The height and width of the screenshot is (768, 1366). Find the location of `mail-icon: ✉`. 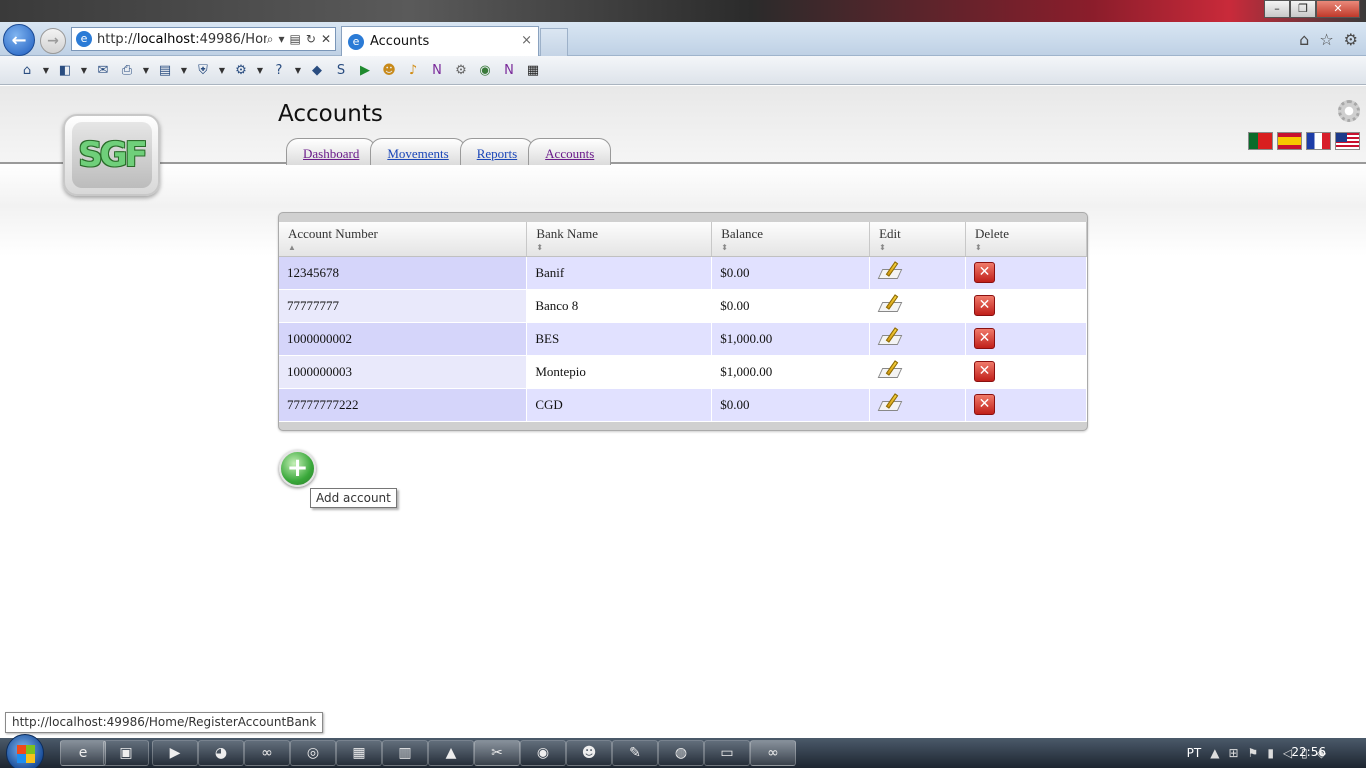

mail-icon: ✉ is located at coordinates (103, 70).